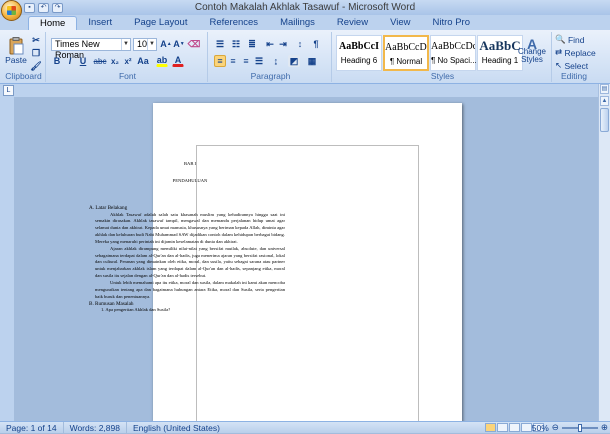 This screenshot has width=610, height=434. What do you see at coordinates (532, 55) in the screenshot?
I see `change-styles-label: Change Styles` at bounding box center [532, 55].